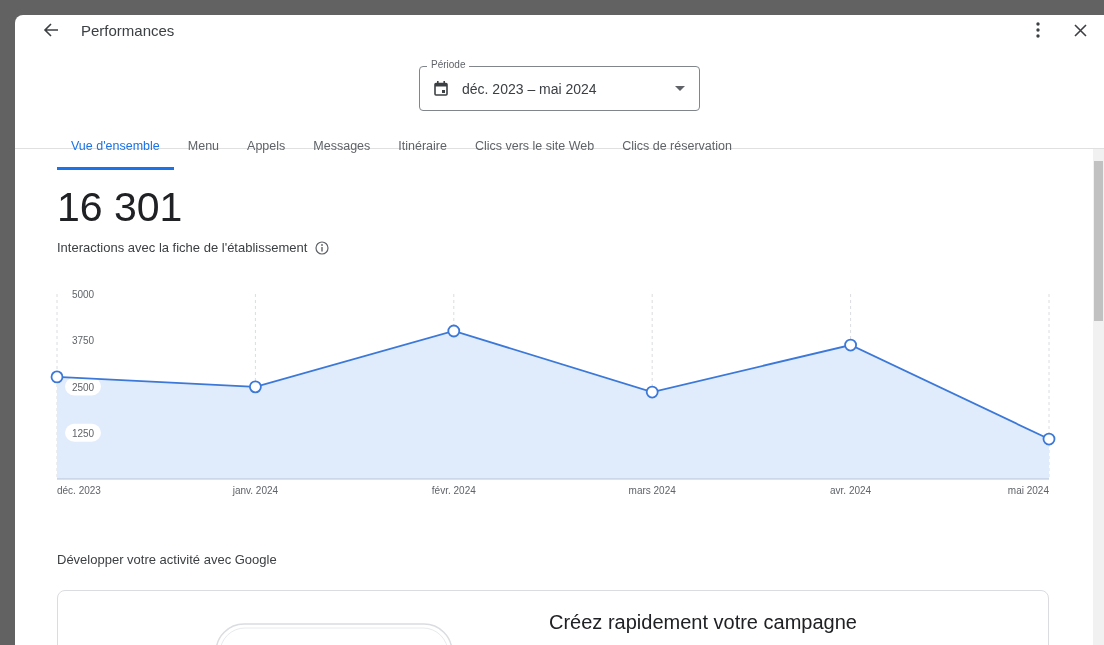  Describe the element at coordinates (120, 207) in the screenshot. I see `total-value: 16 301` at that location.